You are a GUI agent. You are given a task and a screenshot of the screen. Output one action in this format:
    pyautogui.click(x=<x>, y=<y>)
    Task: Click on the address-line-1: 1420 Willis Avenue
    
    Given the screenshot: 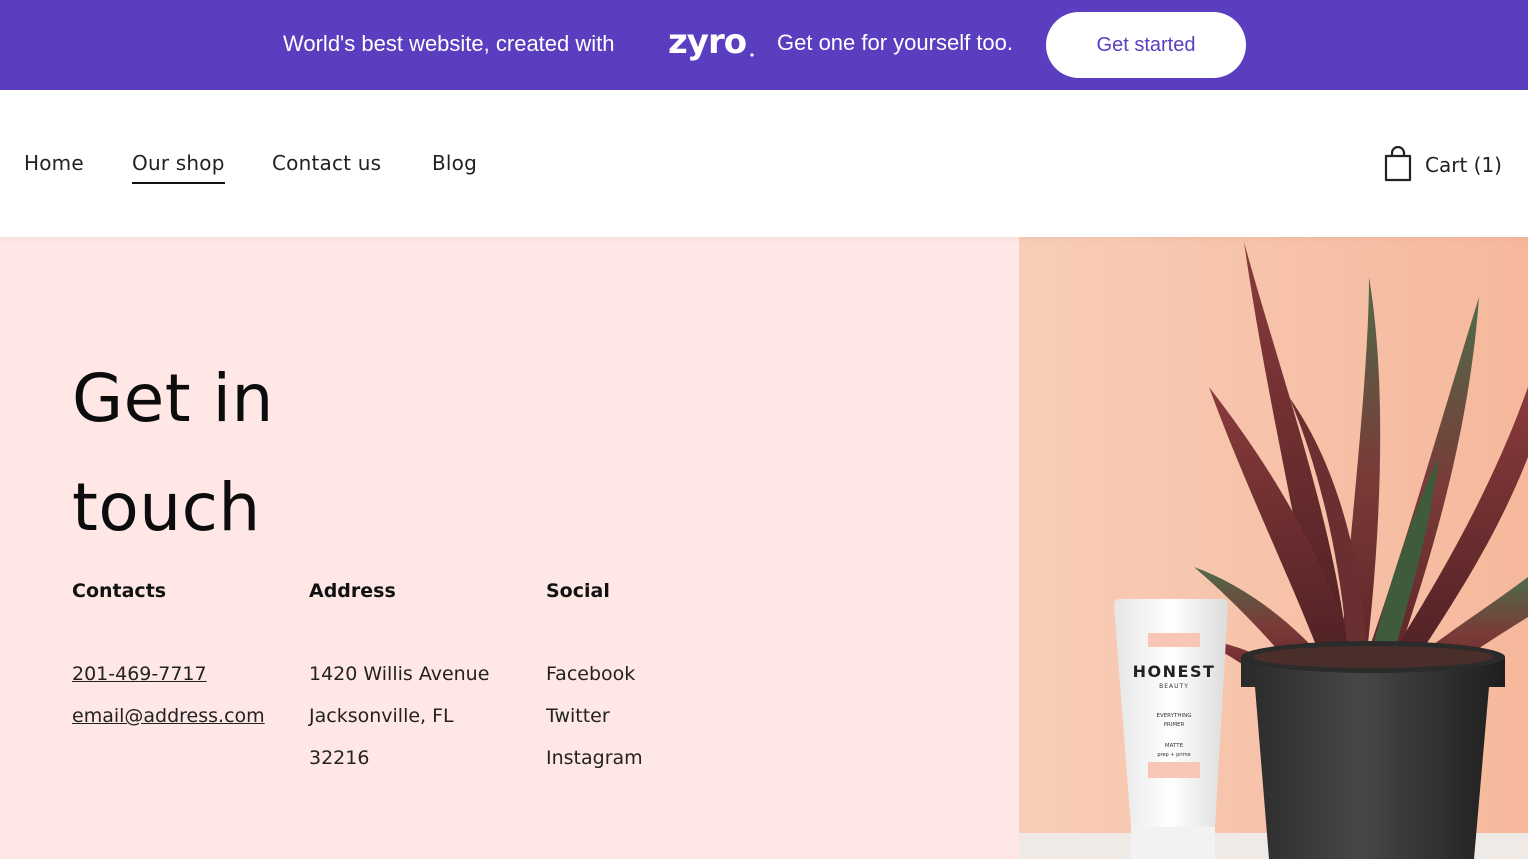 What is the action you would take?
    pyautogui.click(x=399, y=674)
    